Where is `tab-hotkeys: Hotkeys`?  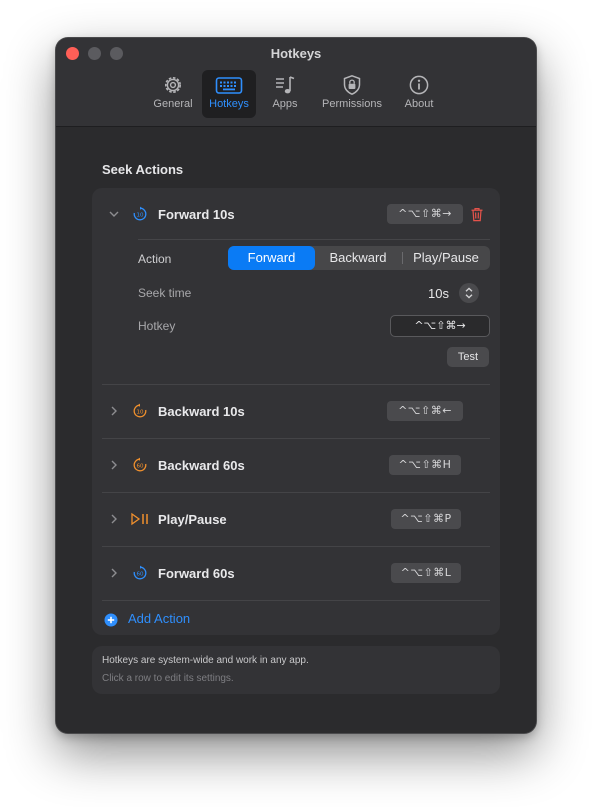
tab-hotkeys: Hotkeys is located at coordinates (229, 94).